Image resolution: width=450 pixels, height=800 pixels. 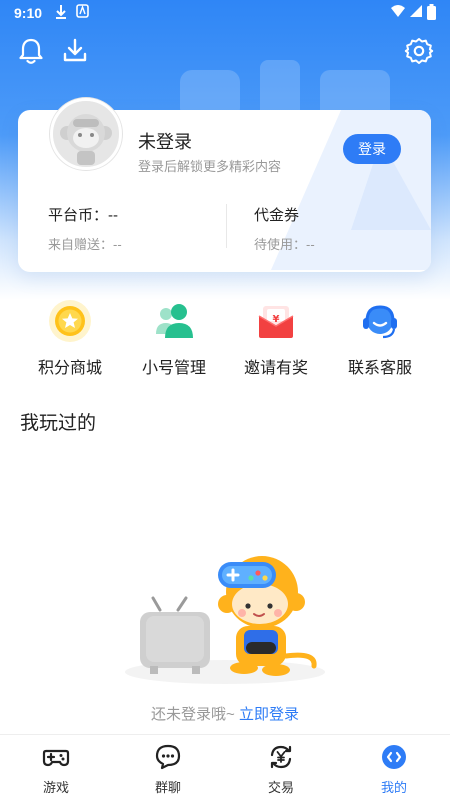 What do you see at coordinates (372, 149) in the screenshot?
I see `login-button: 登录` at bounding box center [372, 149].